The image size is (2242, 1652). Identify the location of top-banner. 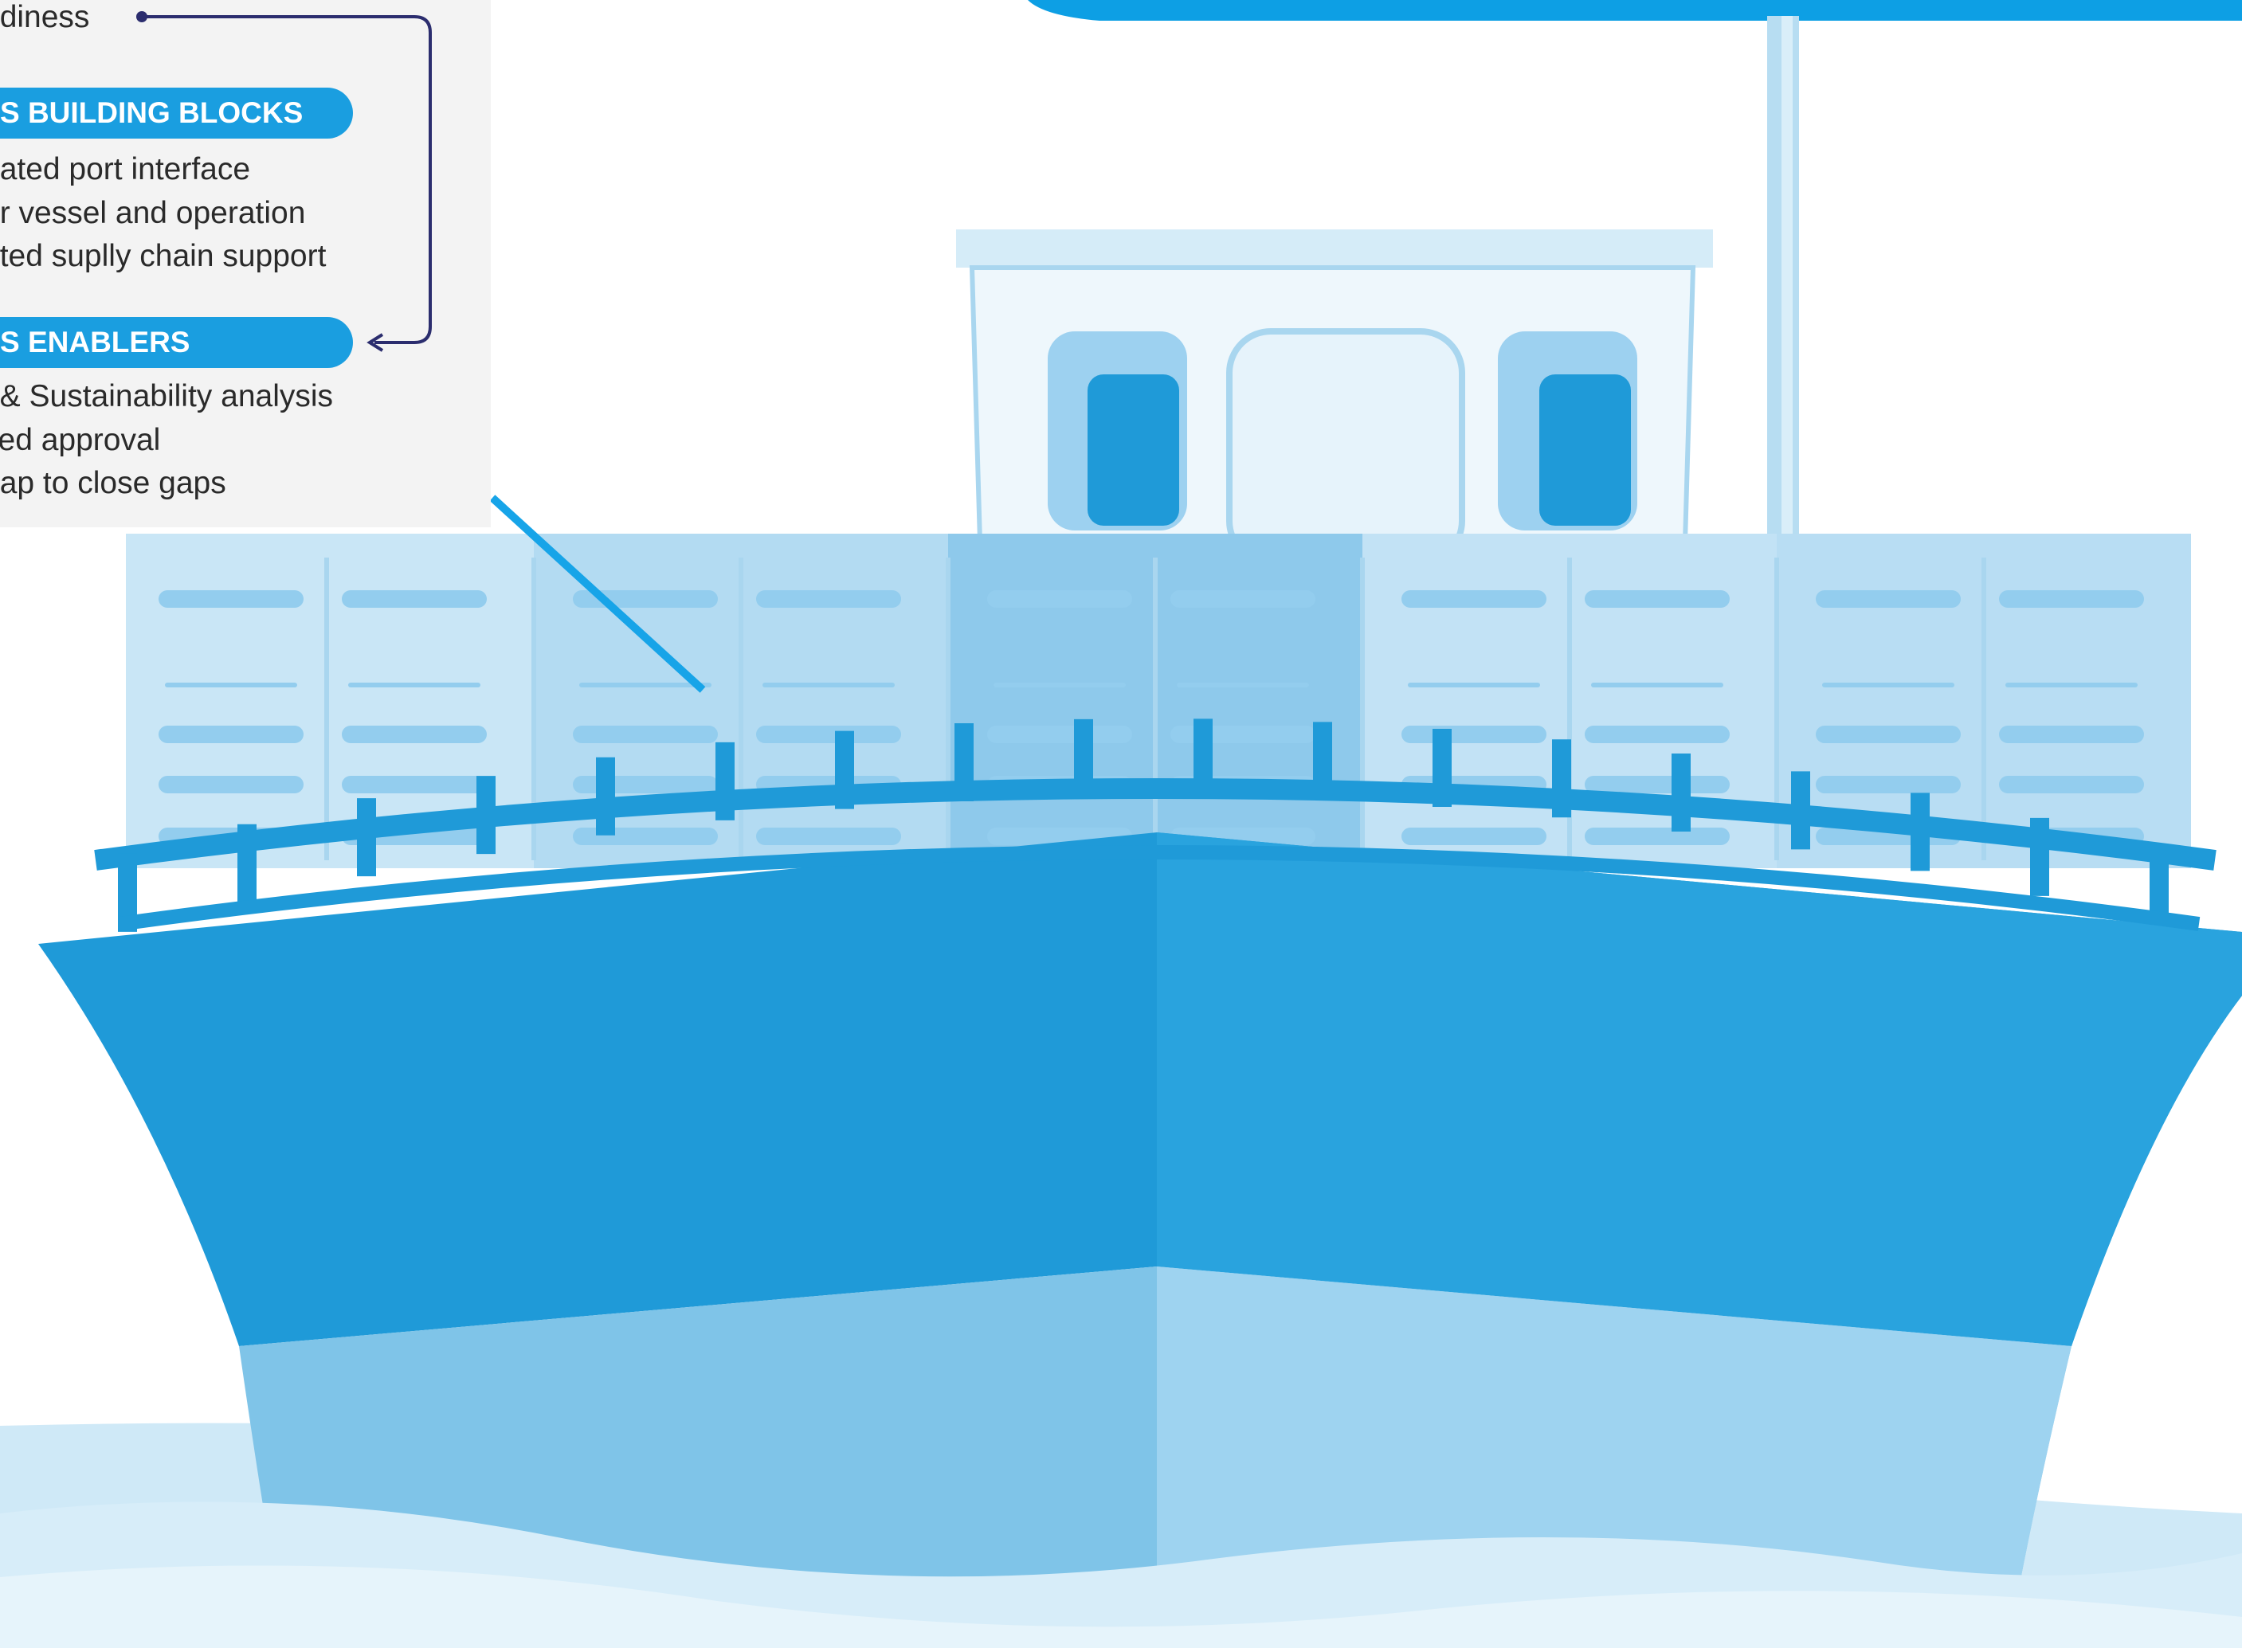
(1635, 10).